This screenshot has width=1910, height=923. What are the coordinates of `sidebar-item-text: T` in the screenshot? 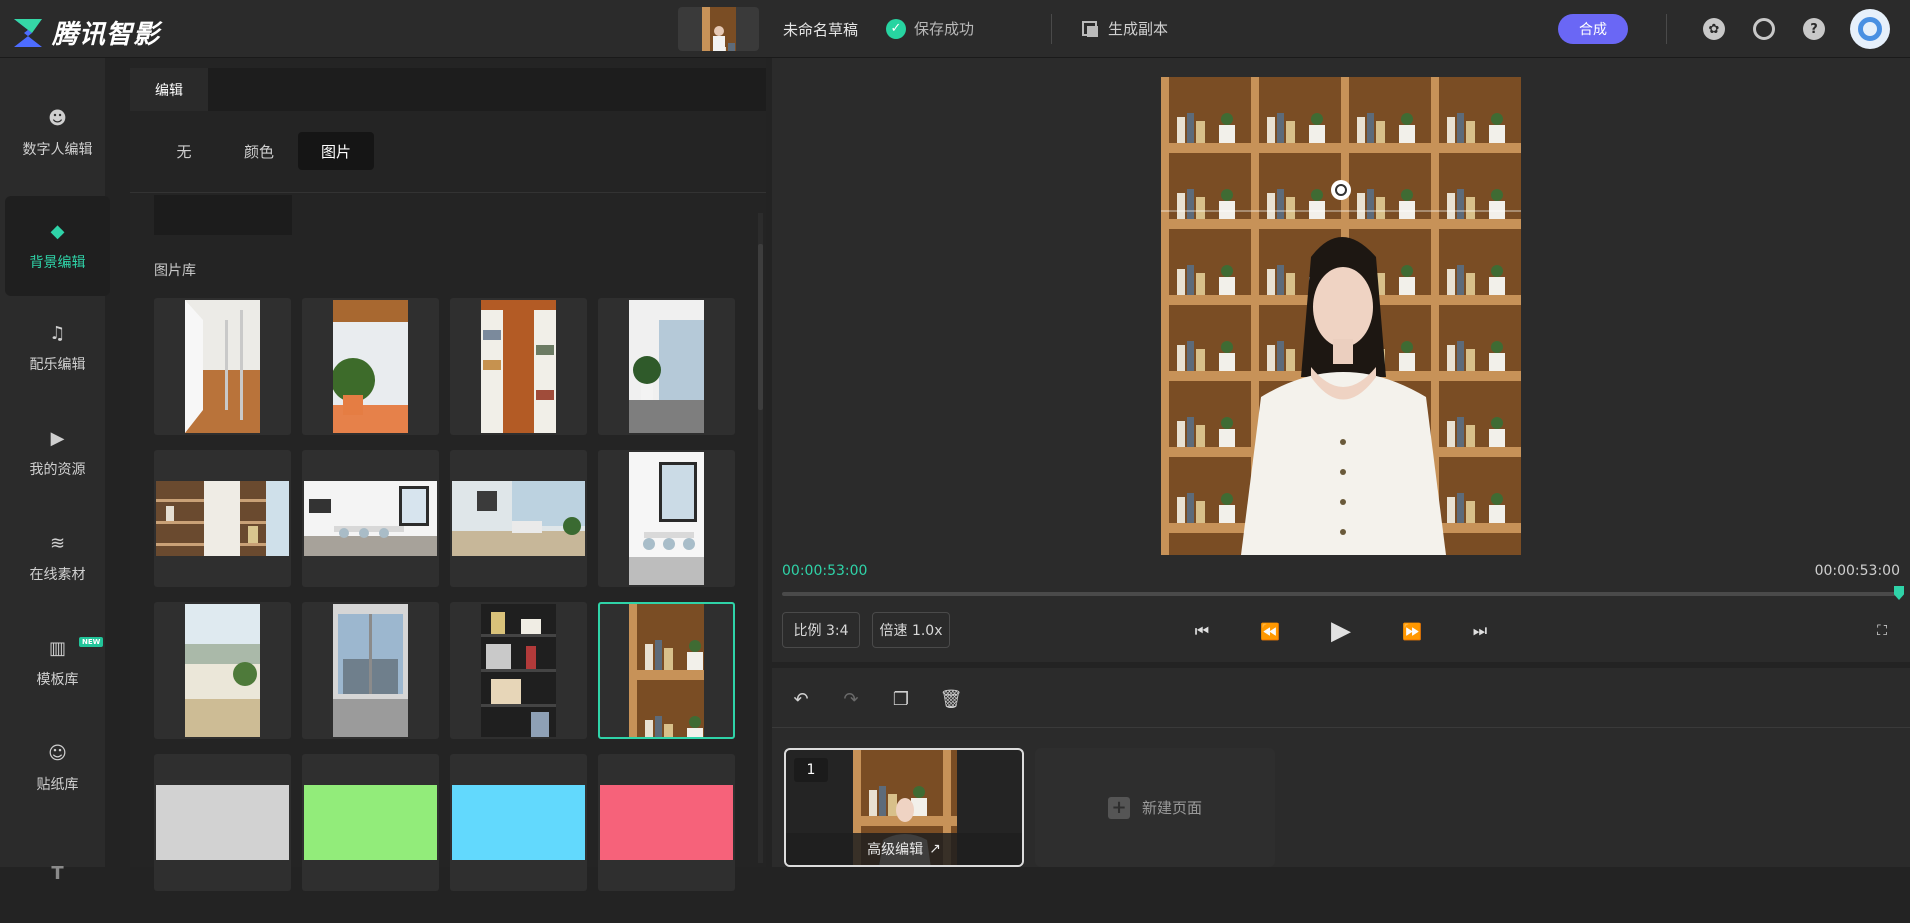 It's located at (57, 873).